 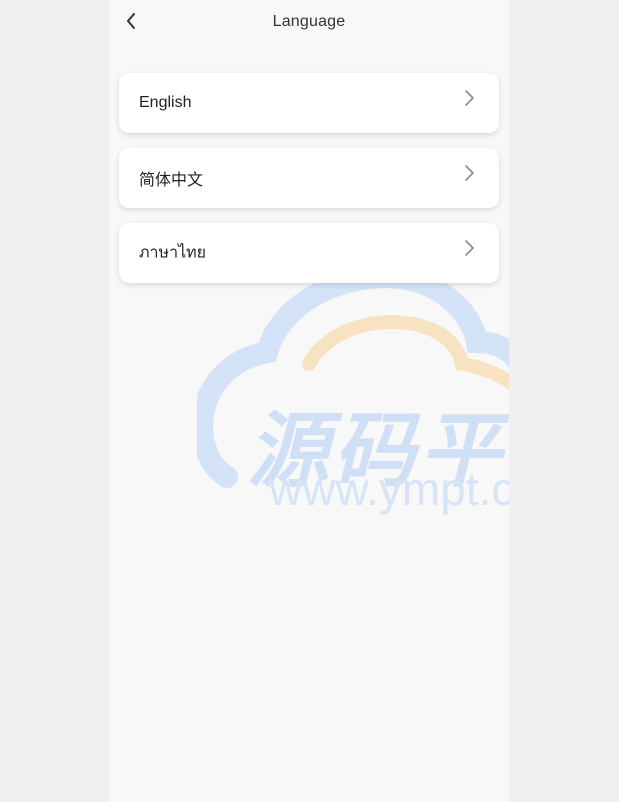 What do you see at coordinates (350, 376) in the screenshot?
I see `cloud-logo-icon` at bounding box center [350, 376].